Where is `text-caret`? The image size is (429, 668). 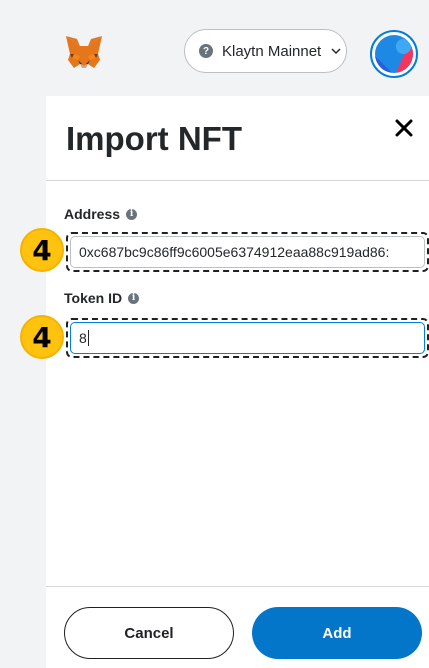 text-caret is located at coordinates (88, 338).